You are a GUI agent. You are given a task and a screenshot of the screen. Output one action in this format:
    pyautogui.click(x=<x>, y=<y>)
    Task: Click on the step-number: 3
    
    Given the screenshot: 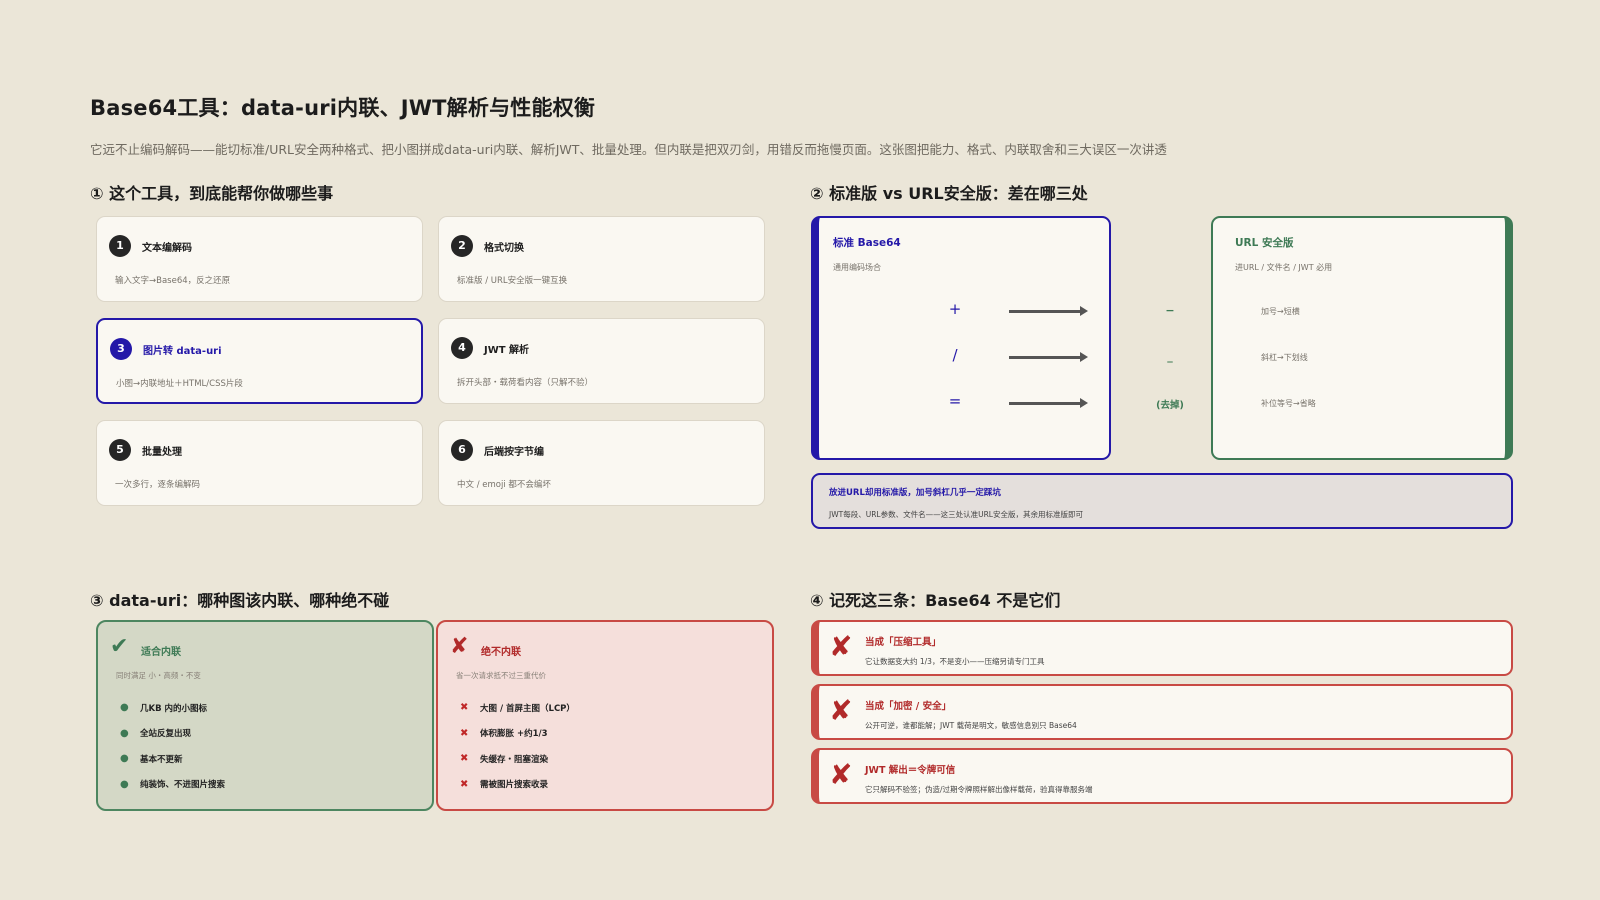 What is the action you would take?
    pyautogui.click(x=121, y=349)
    